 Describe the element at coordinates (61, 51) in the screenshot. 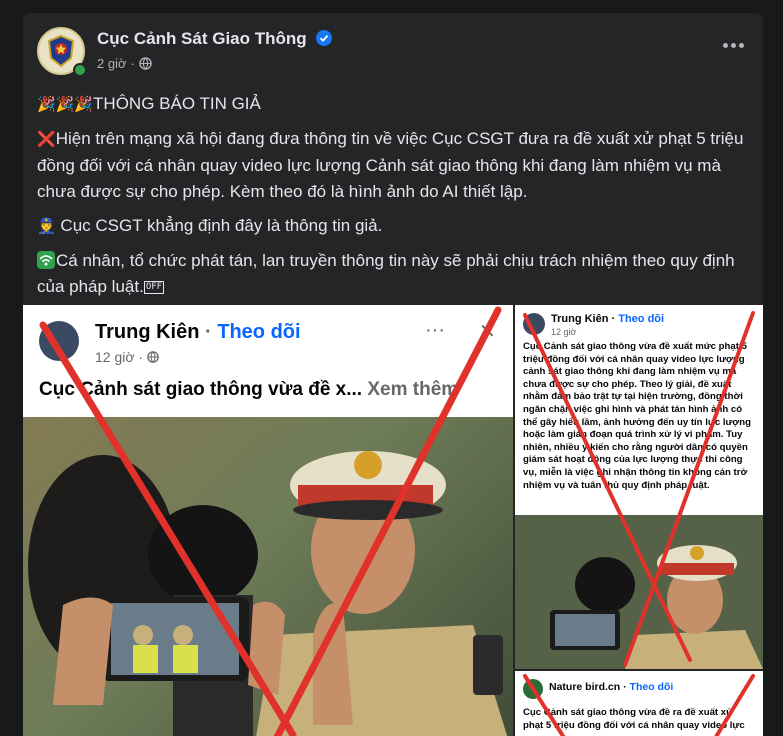

I see `police-emblem-icon` at that location.